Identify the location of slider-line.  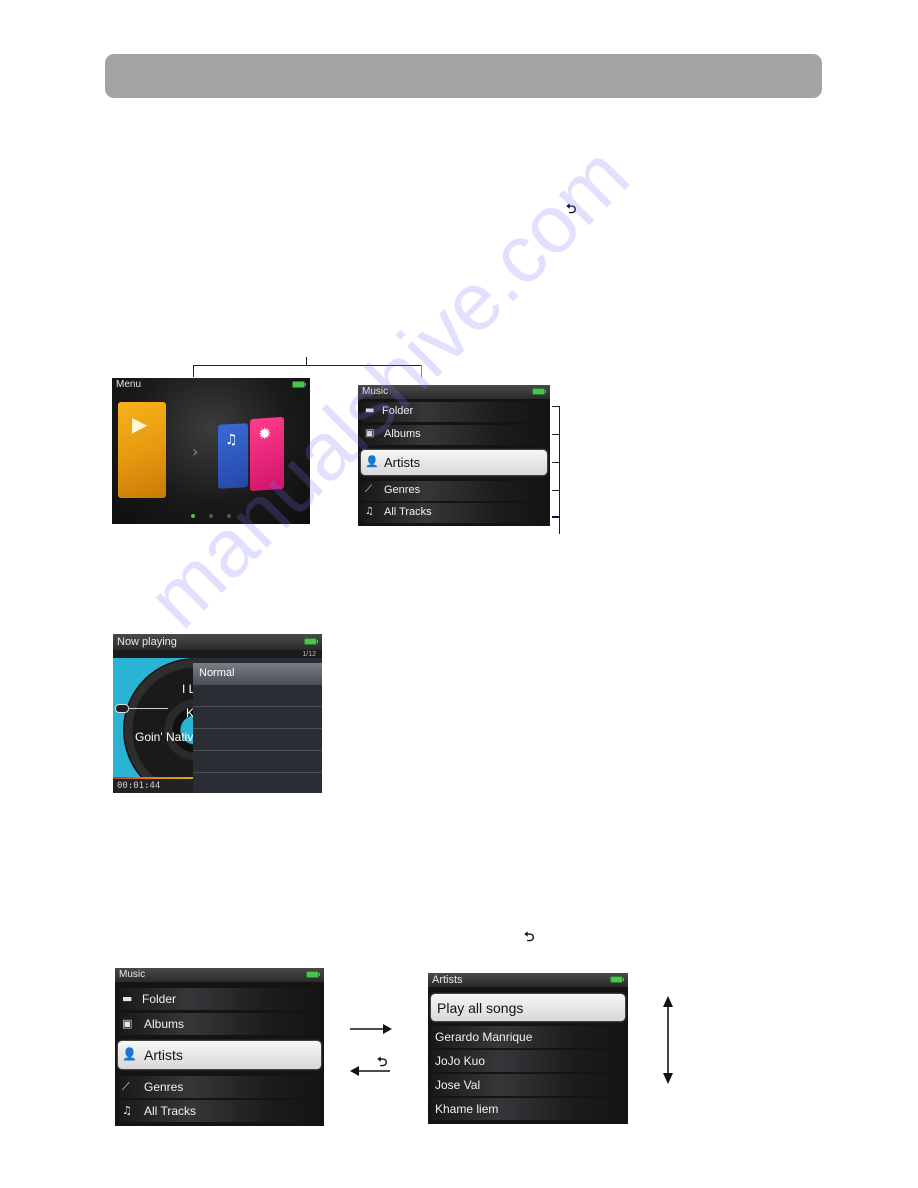
(148, 708).